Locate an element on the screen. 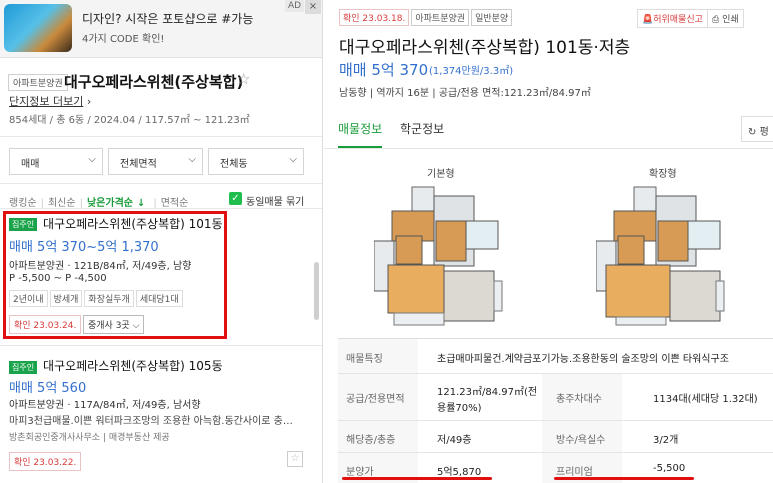 The image size is (773, 483). spec-value-sale-price: 5억5,870 is located at coordinates (459, 472).